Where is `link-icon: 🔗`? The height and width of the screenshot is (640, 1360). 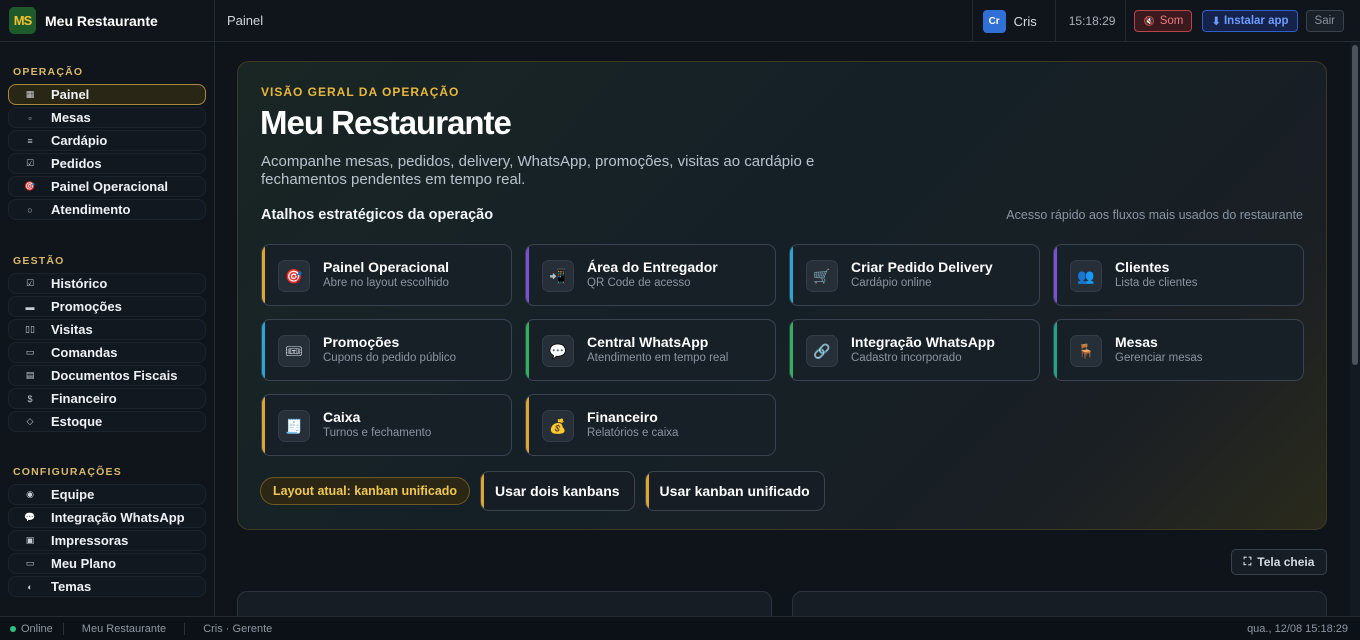 link-icon: 🔗 is located at coordinates (822, 351).